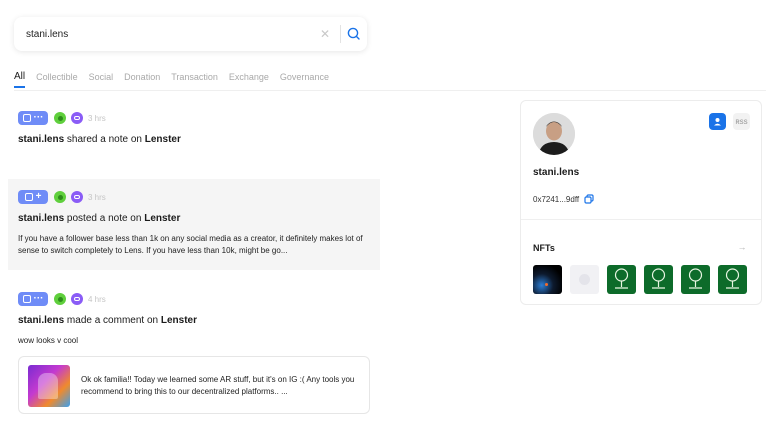 The image size is (772, 421). Describe the element at coordinates (742, 248) in the screenshot. I see `arrow-right-icon: →` at that location.